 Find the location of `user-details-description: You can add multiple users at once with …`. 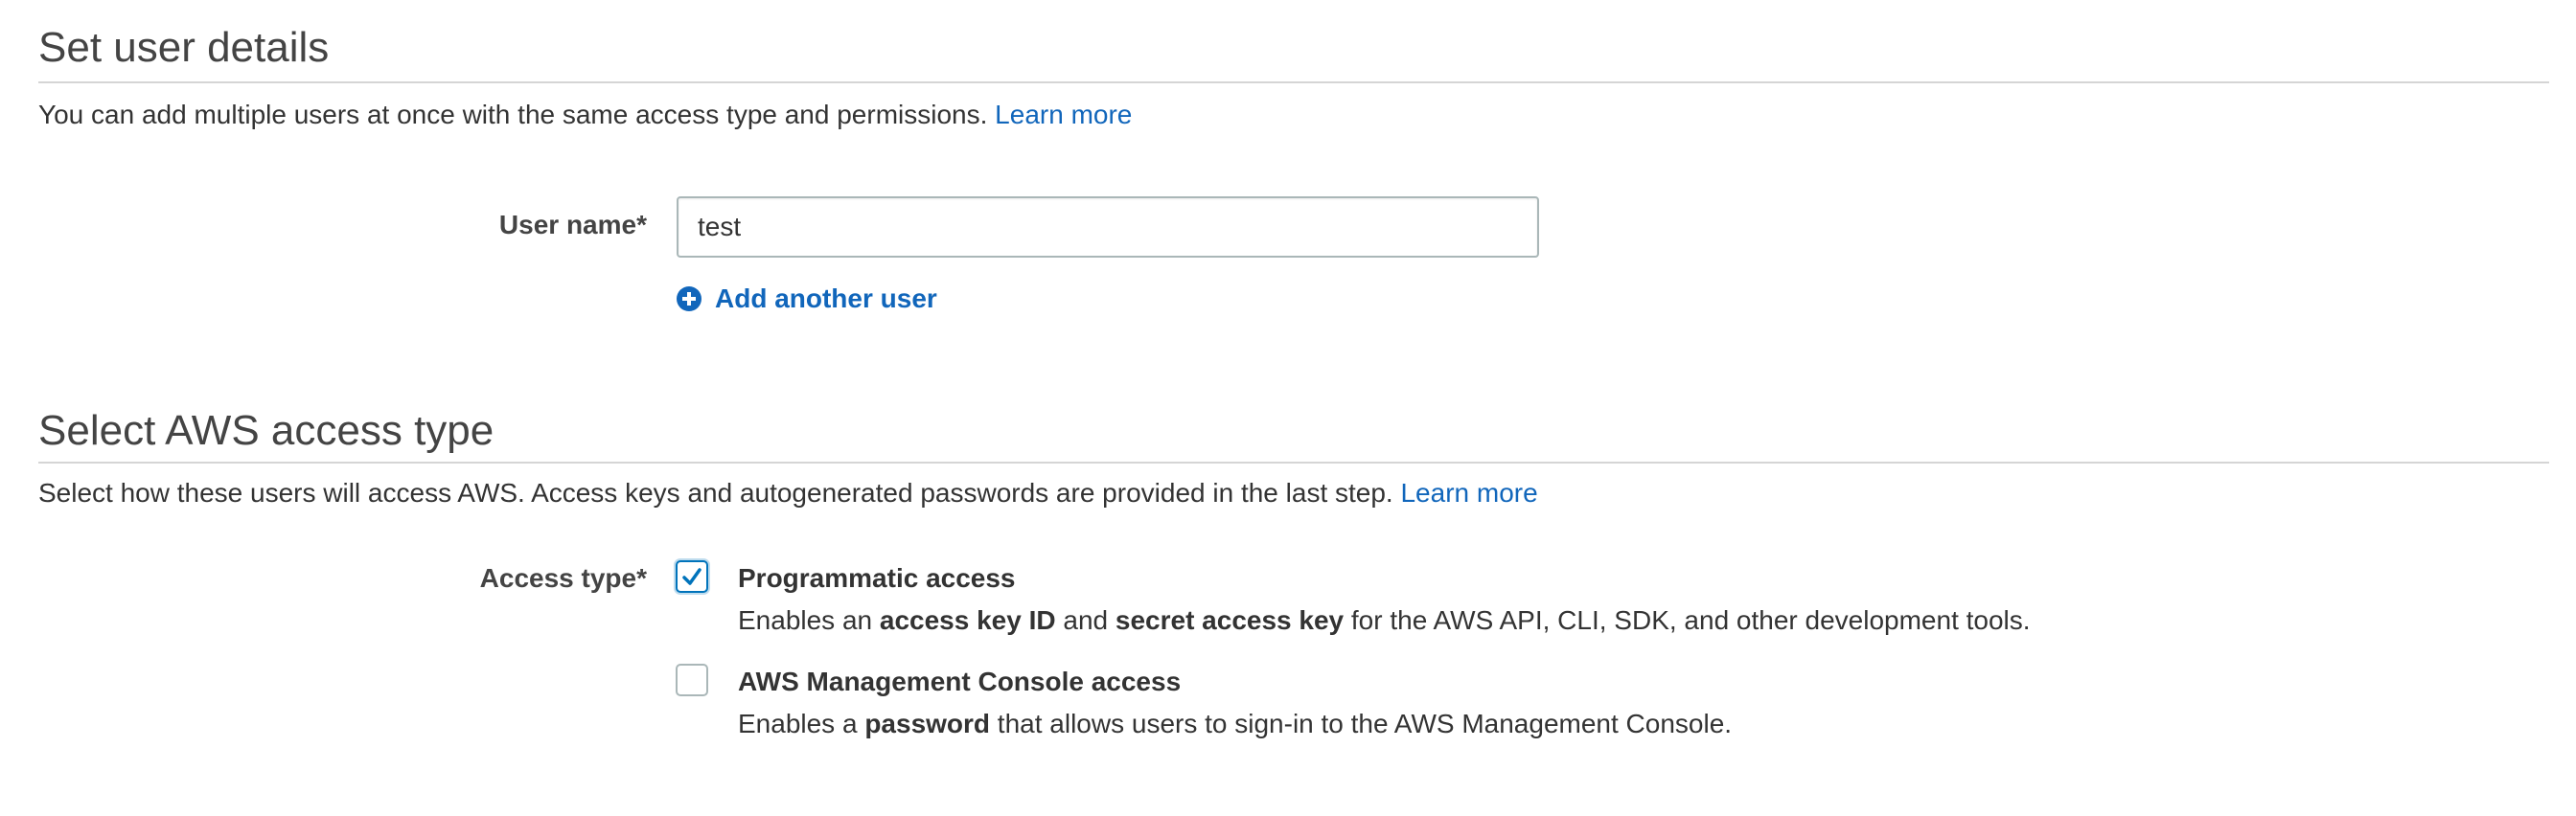

user-details-description: You can add multiple users at once with … is located at coordinates (513, 114).